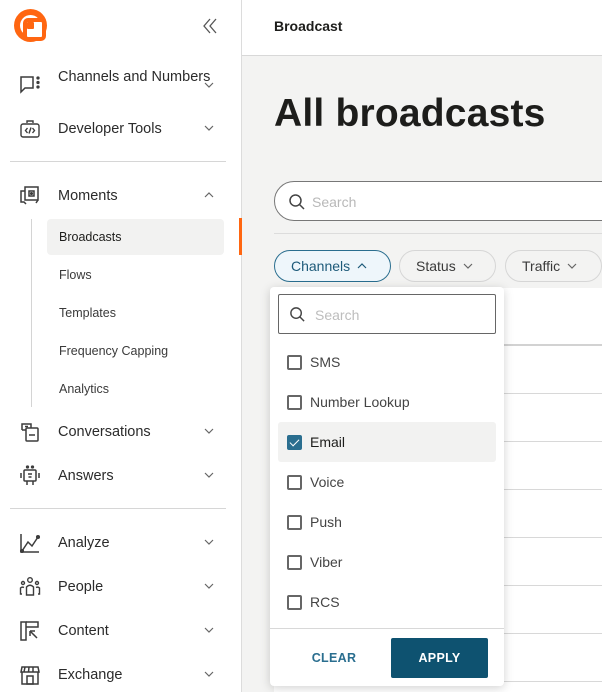 The height and width of the screenshot is (692, 602). I want to click on nav-label: People, so click(81, 587).